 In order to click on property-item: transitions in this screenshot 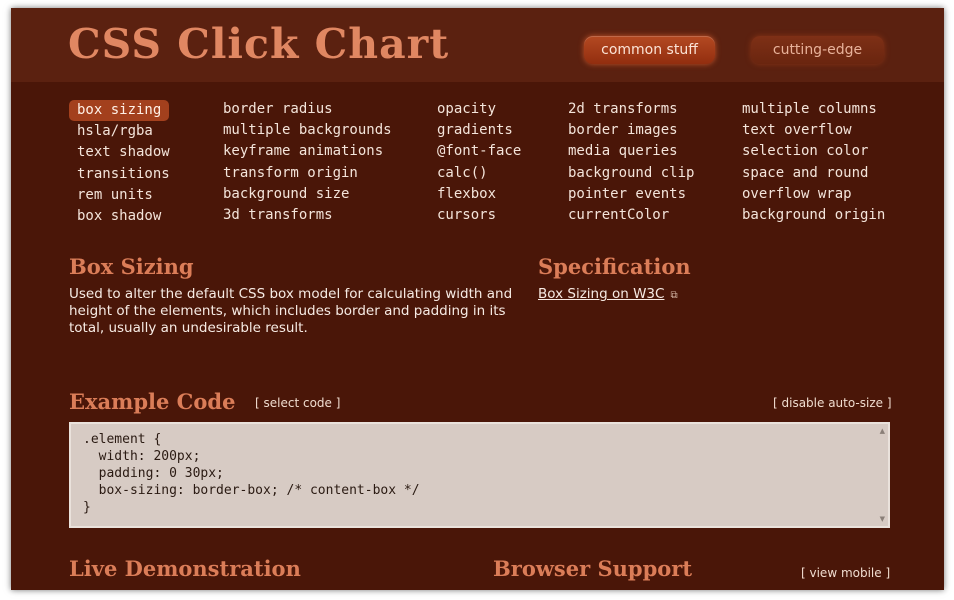, I will do `click(123, 174)`.